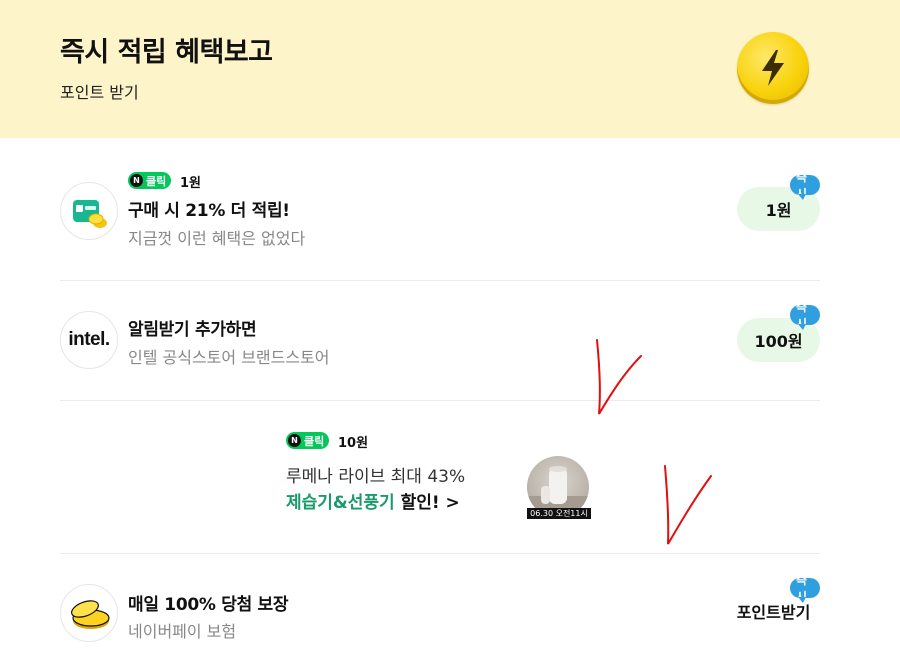 Image resolution: width=900 pixels, height=666 pixels. I want to click on item-title: 매일 100% 당첨 보장, so click(208, 605).